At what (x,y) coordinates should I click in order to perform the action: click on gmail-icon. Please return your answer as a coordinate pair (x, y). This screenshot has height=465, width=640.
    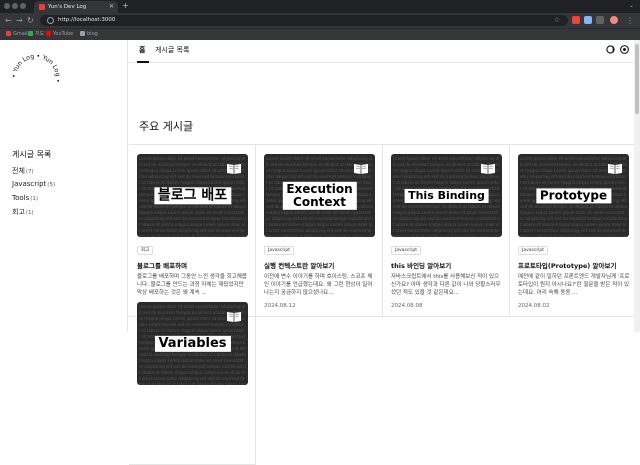
    Looking at the image, I should click on (8, 33).